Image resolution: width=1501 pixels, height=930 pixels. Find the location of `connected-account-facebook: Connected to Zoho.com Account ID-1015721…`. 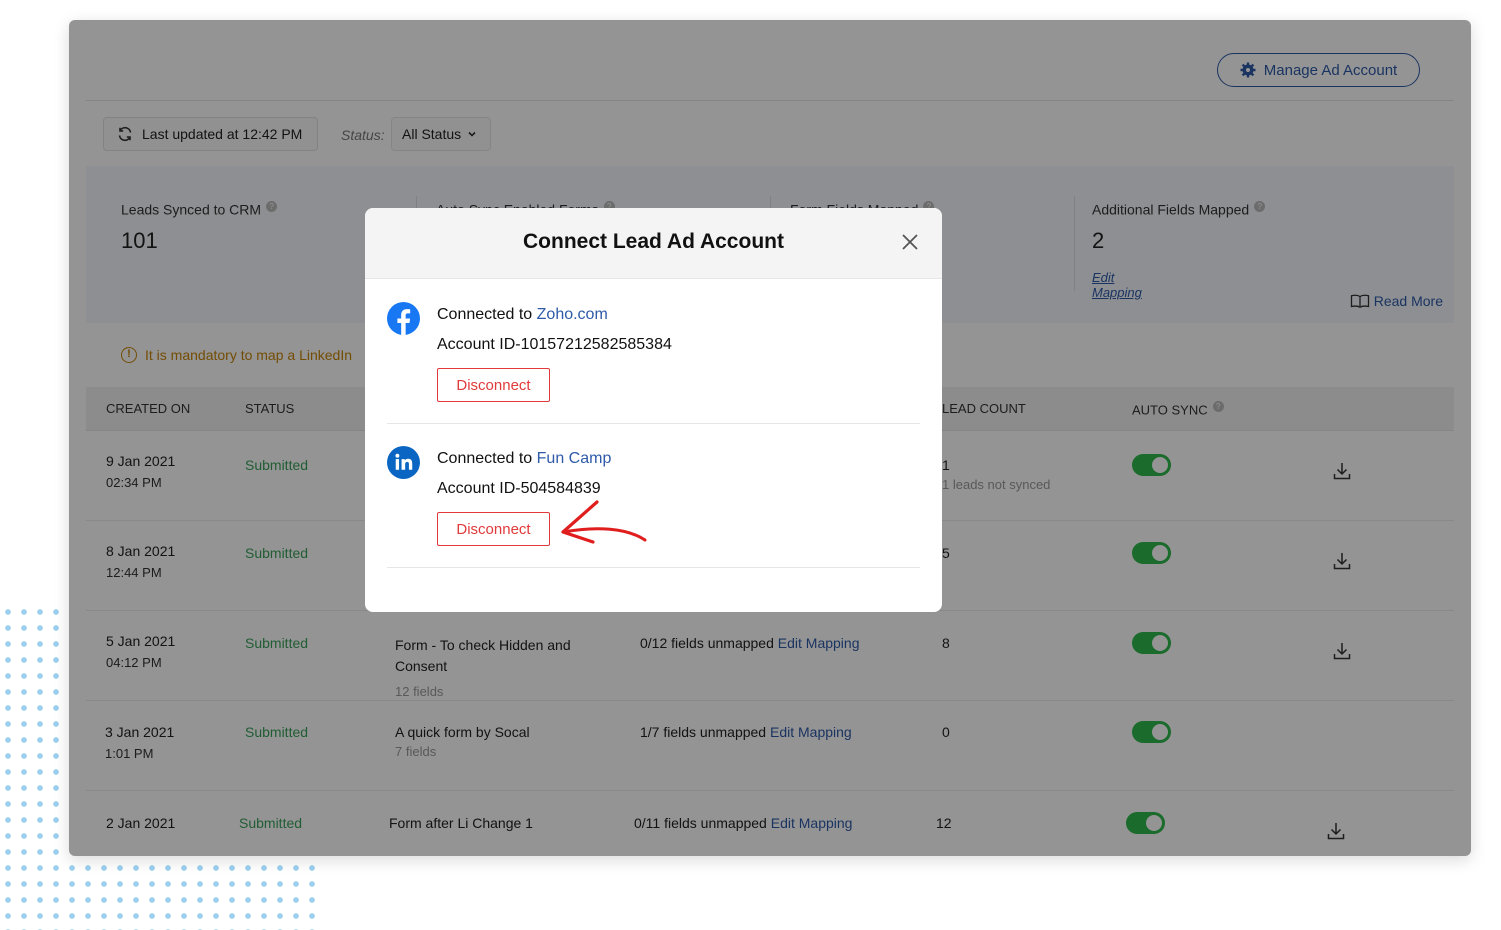

connected-account-facebook: Connected to Zoho.com Account ID-1015721… is located at coordinates (653, 352).